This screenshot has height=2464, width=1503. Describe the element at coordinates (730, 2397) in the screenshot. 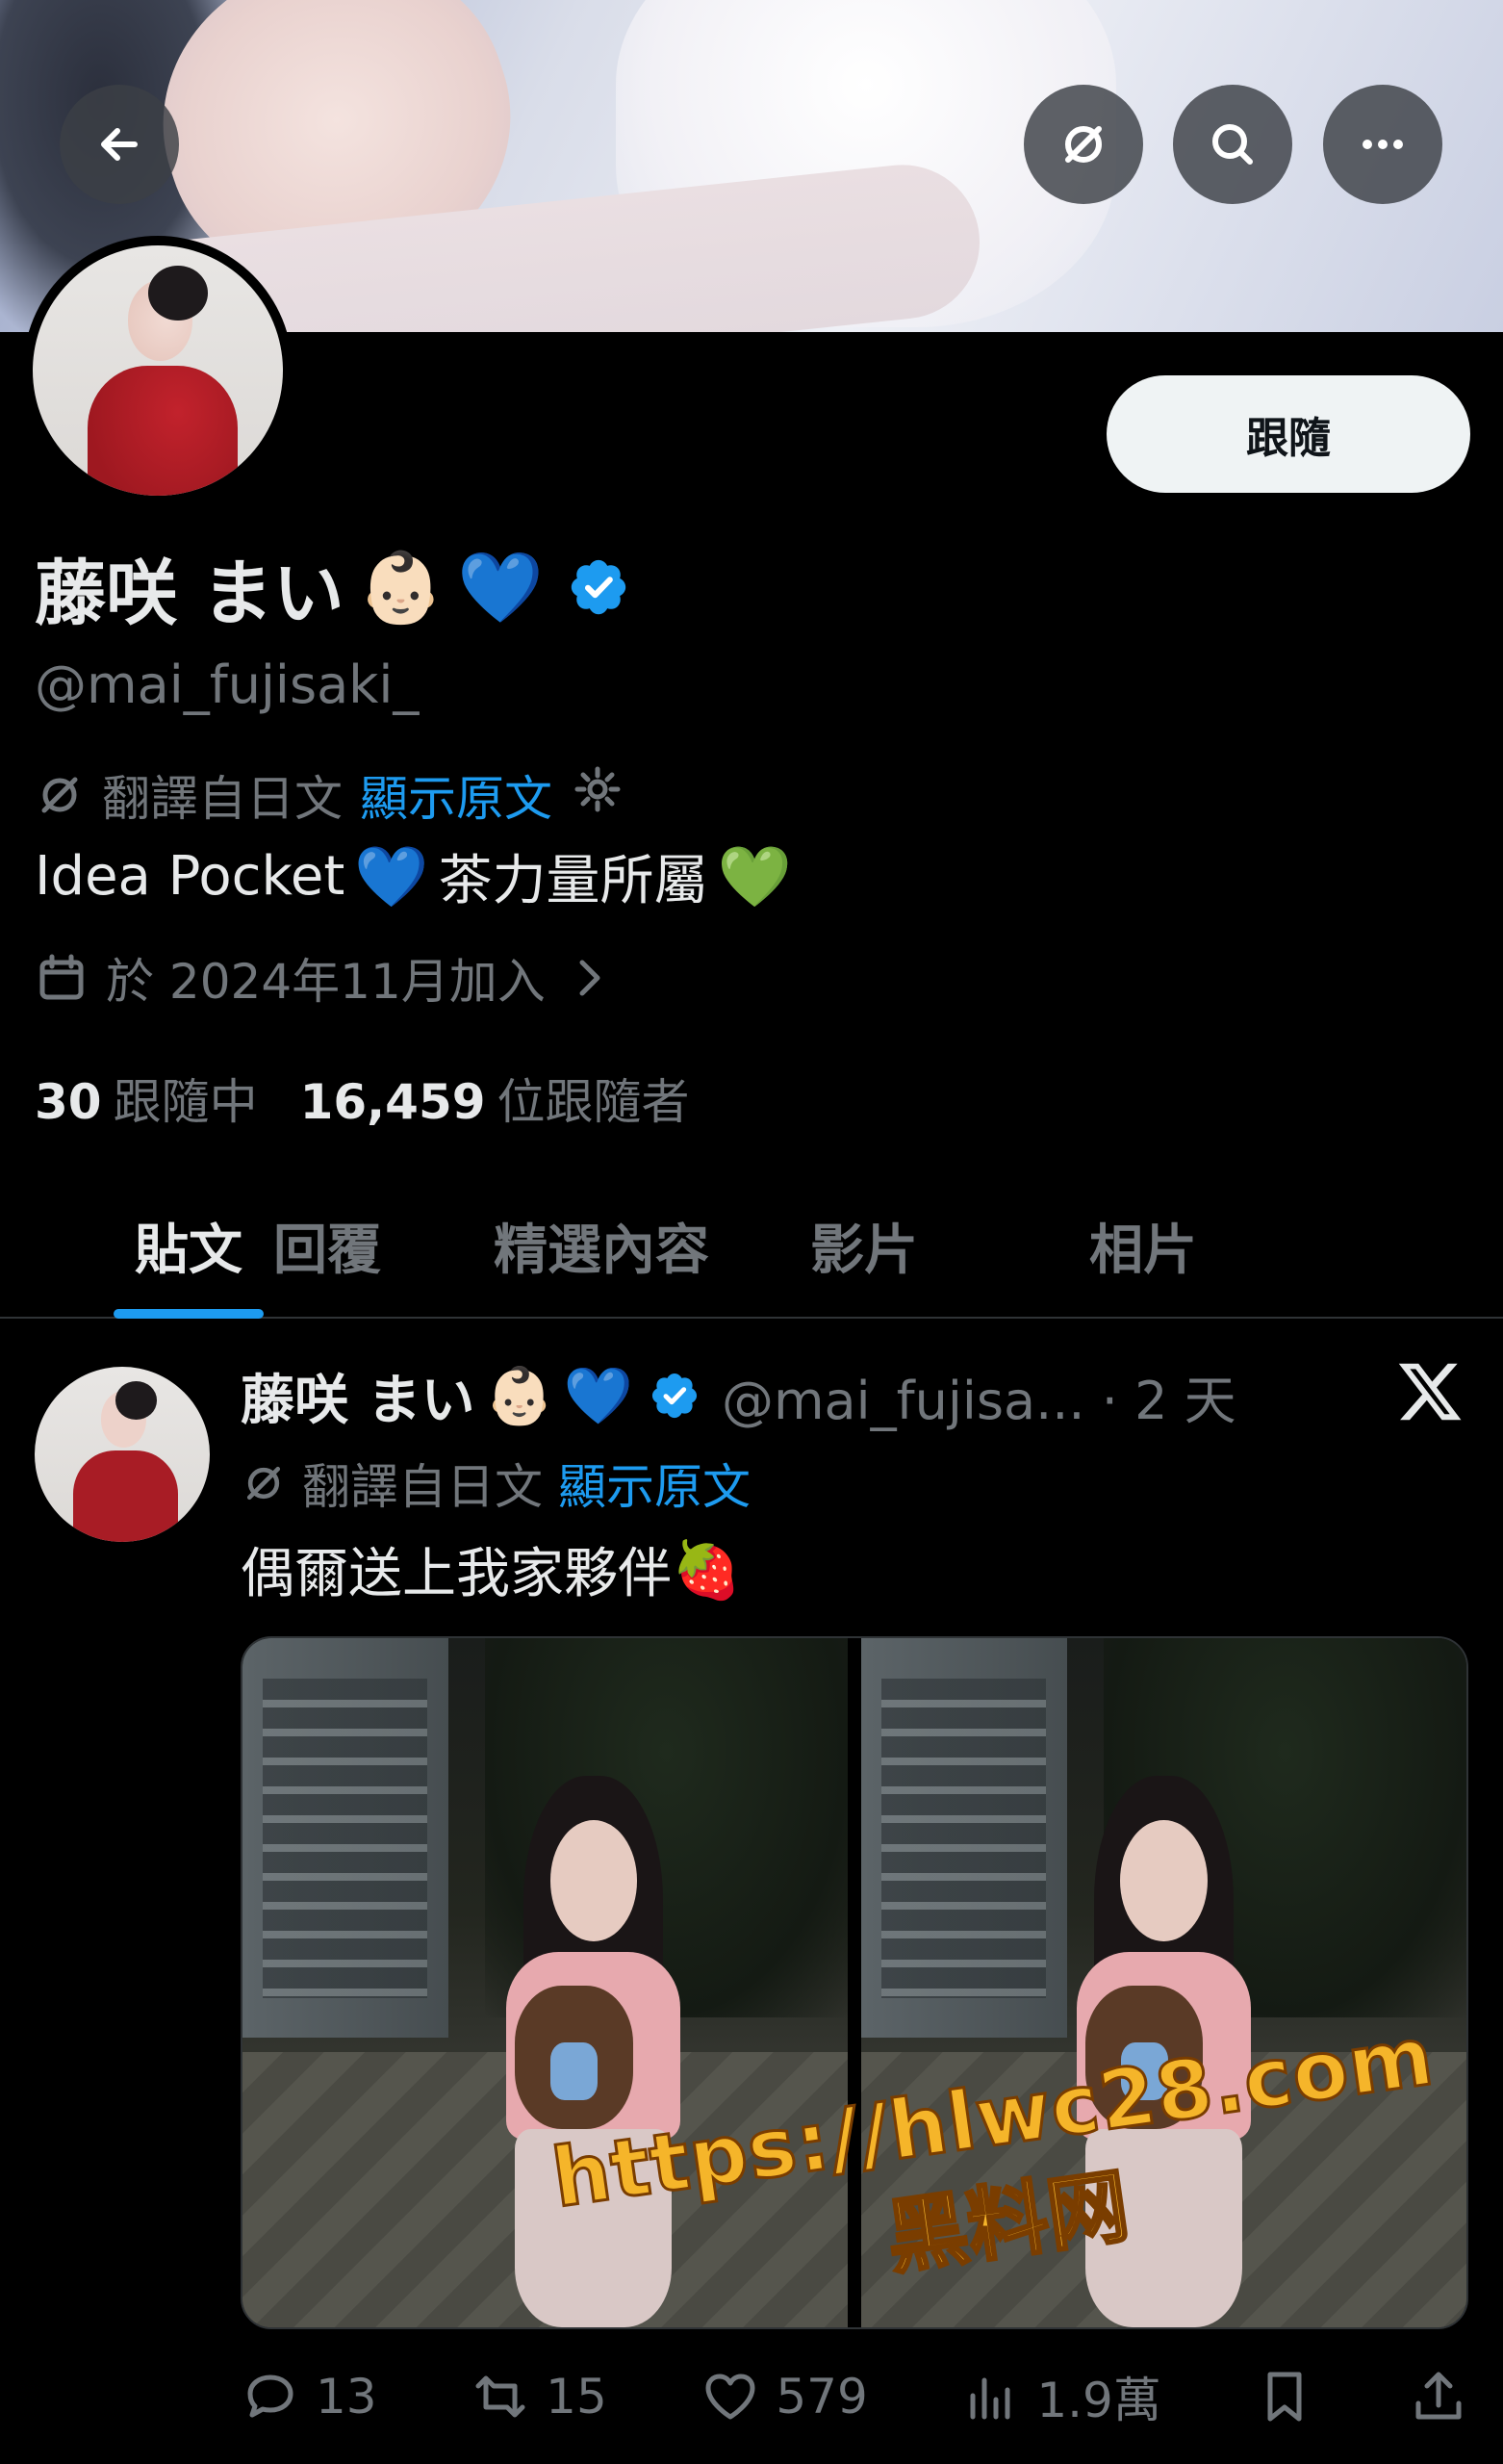

I see `heart-icon` at that location.